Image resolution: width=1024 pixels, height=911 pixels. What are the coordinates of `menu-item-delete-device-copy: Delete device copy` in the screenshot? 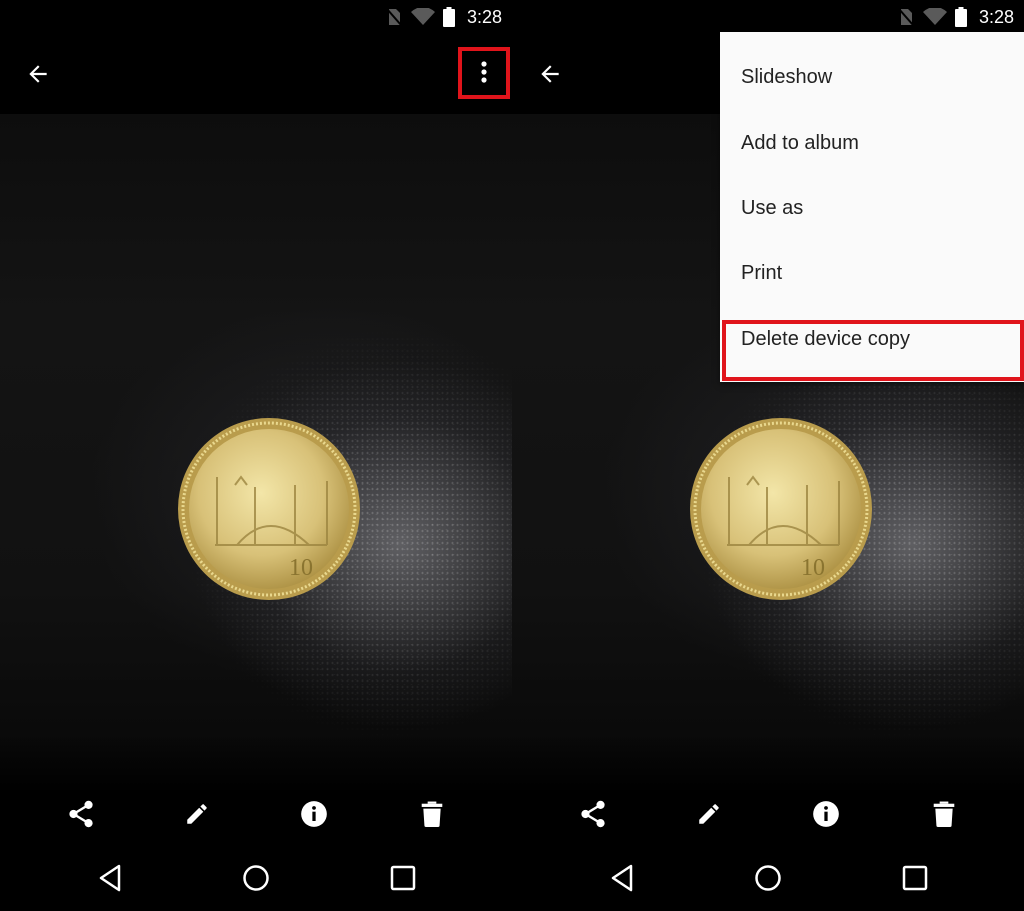 It's located at (872, 339).